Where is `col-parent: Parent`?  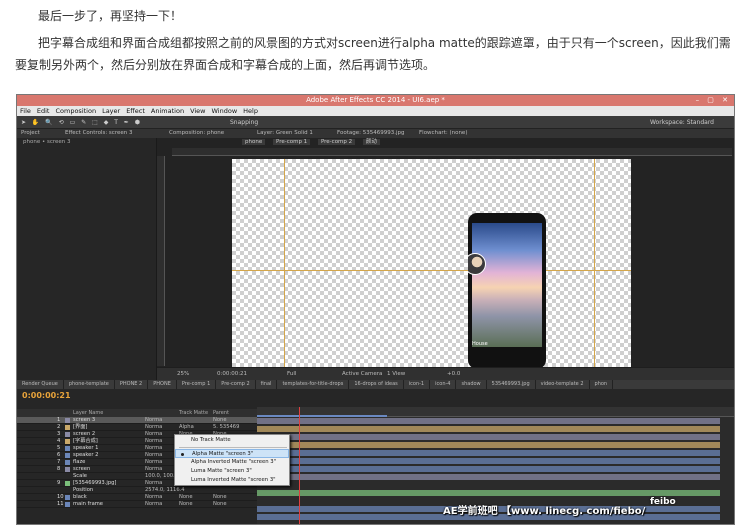
col-parent: Parent is located at coordinates (221, 413).